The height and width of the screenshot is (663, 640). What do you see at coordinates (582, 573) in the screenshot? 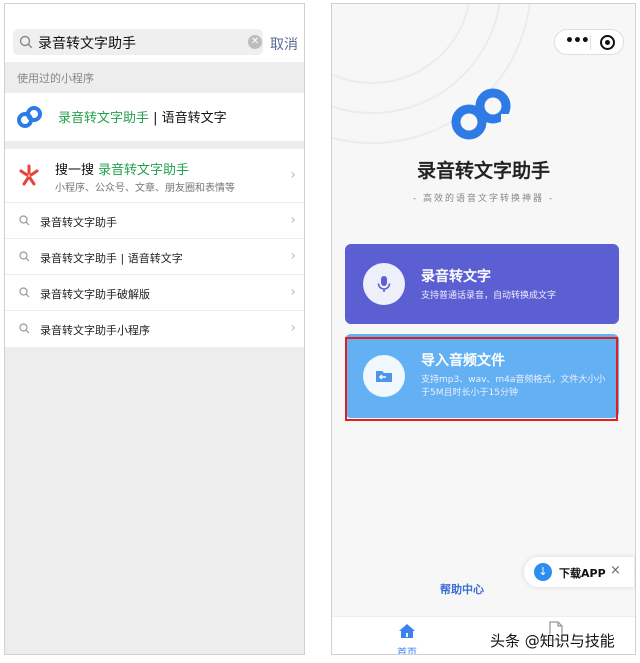
I see `download-app-label: 下载APP` at bounding box center [582, 573].